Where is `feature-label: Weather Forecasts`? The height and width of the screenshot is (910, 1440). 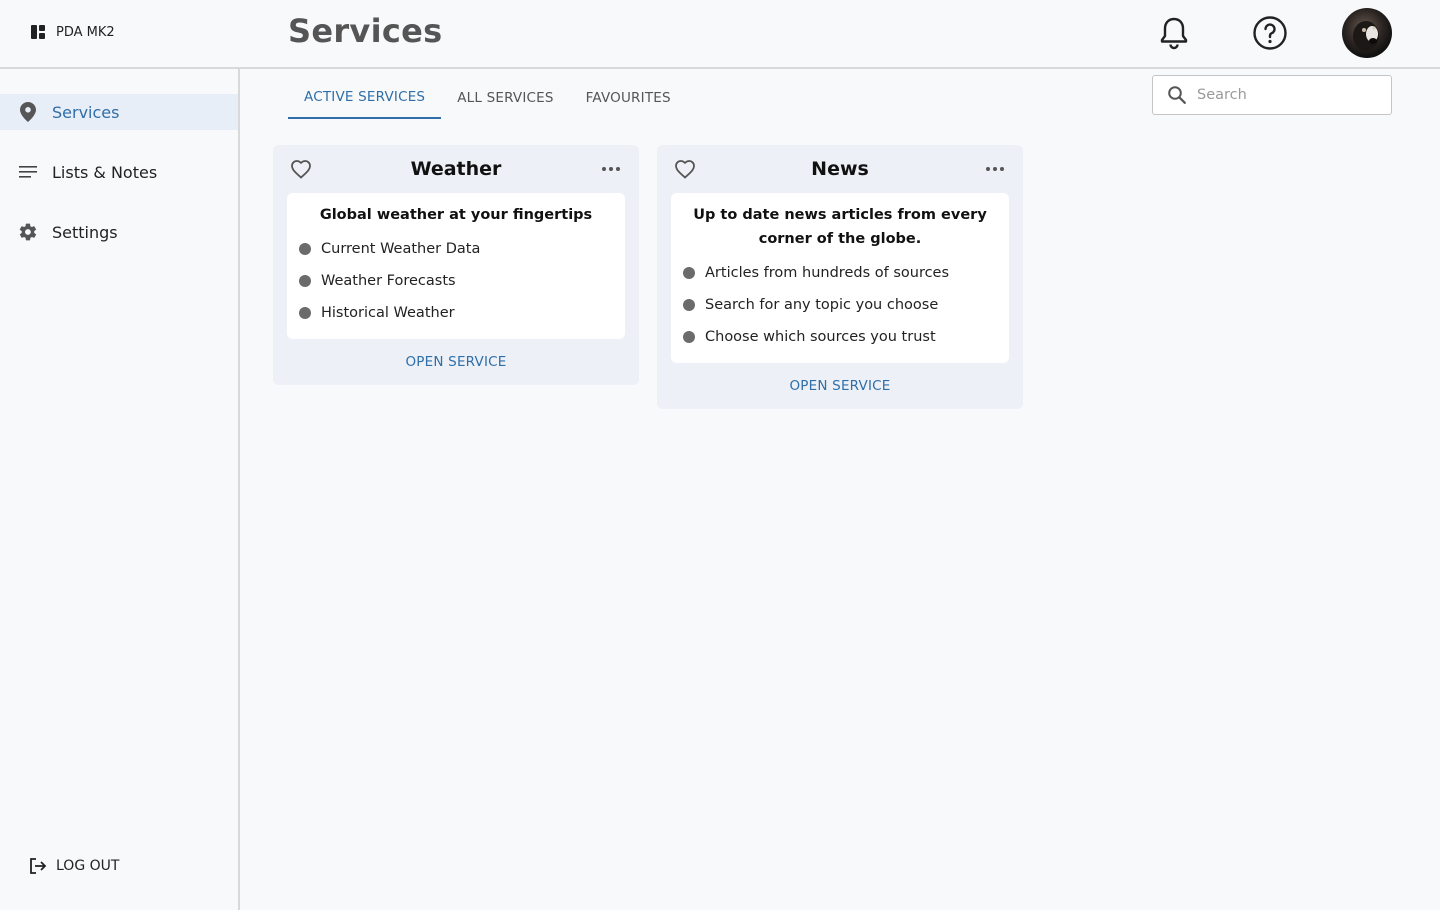 feature-label: Weather Forecasts is located at coordinates (388, 281).